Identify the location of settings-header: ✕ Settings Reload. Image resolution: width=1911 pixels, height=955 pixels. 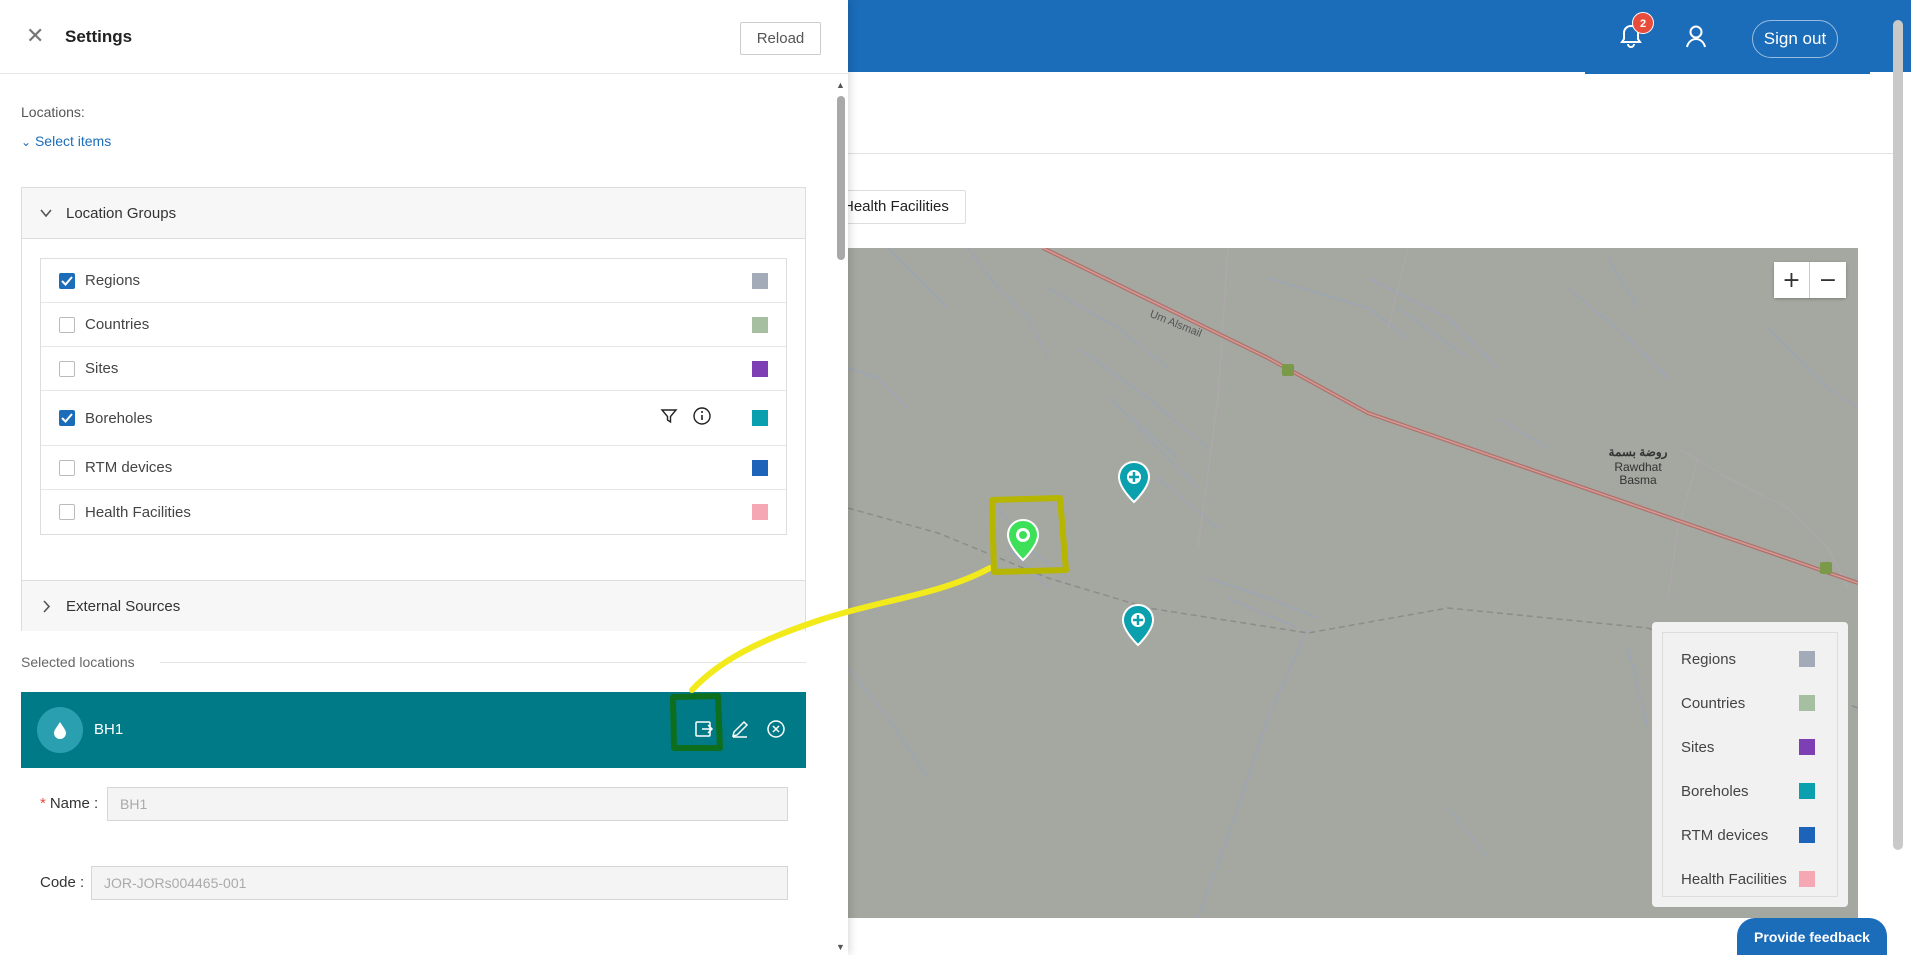
(424, 37).